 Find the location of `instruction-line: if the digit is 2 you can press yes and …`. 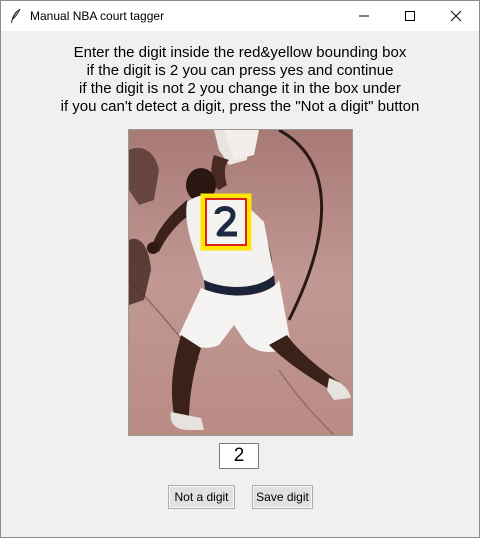

instruction-line: if the digit is 2 you can press yes and … is located at coordinates (240, 70).